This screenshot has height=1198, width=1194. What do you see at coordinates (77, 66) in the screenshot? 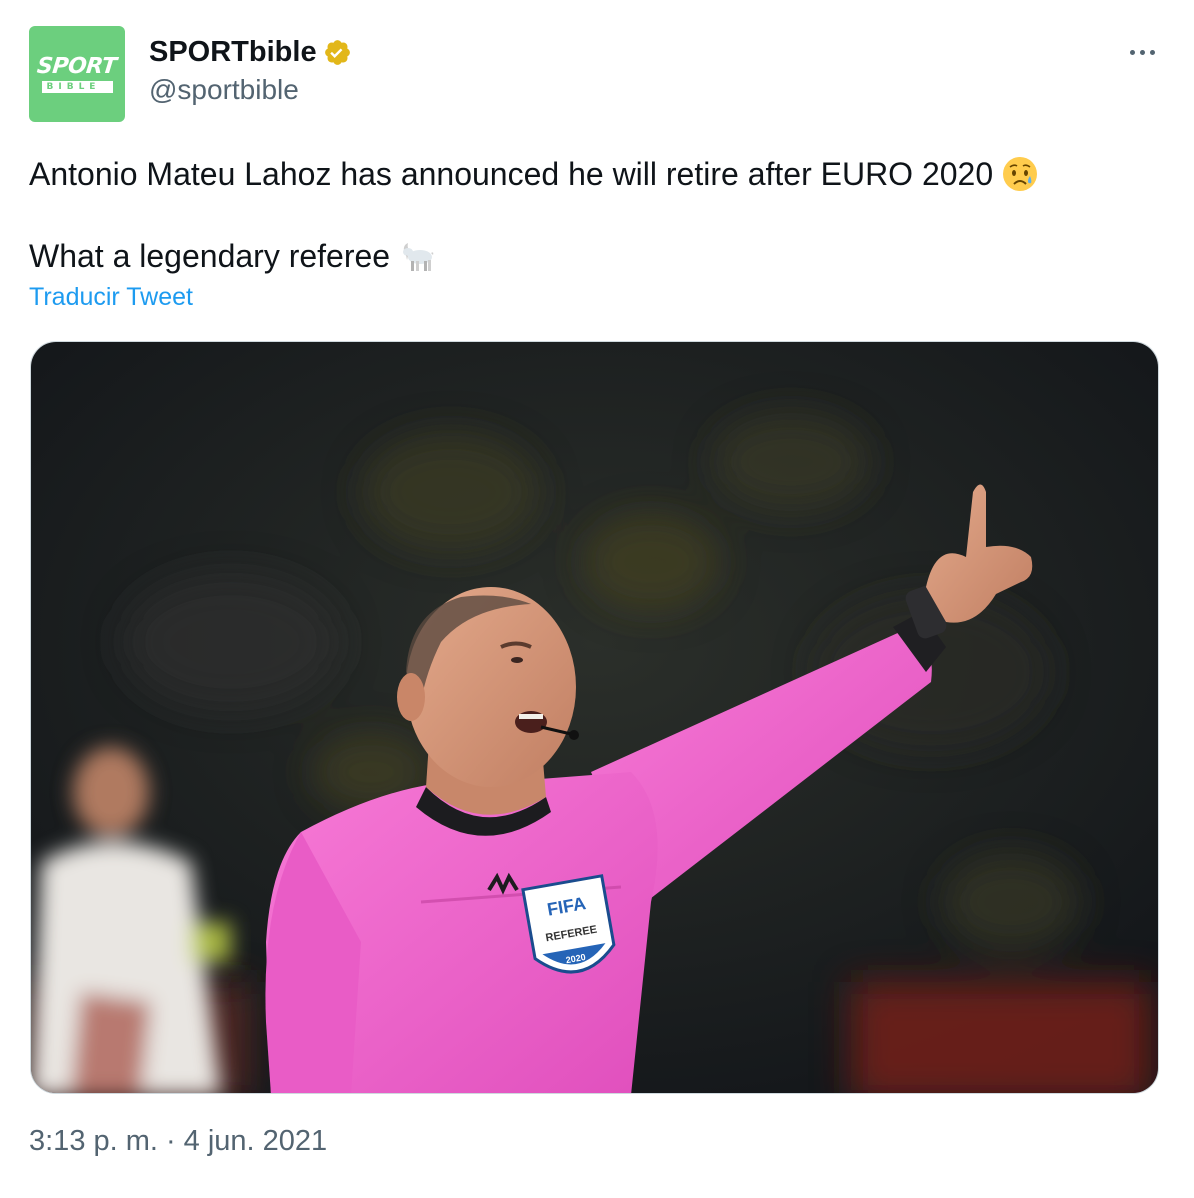
I see `avatar-logo-text: SPORT` at bounding box center [77, 66].